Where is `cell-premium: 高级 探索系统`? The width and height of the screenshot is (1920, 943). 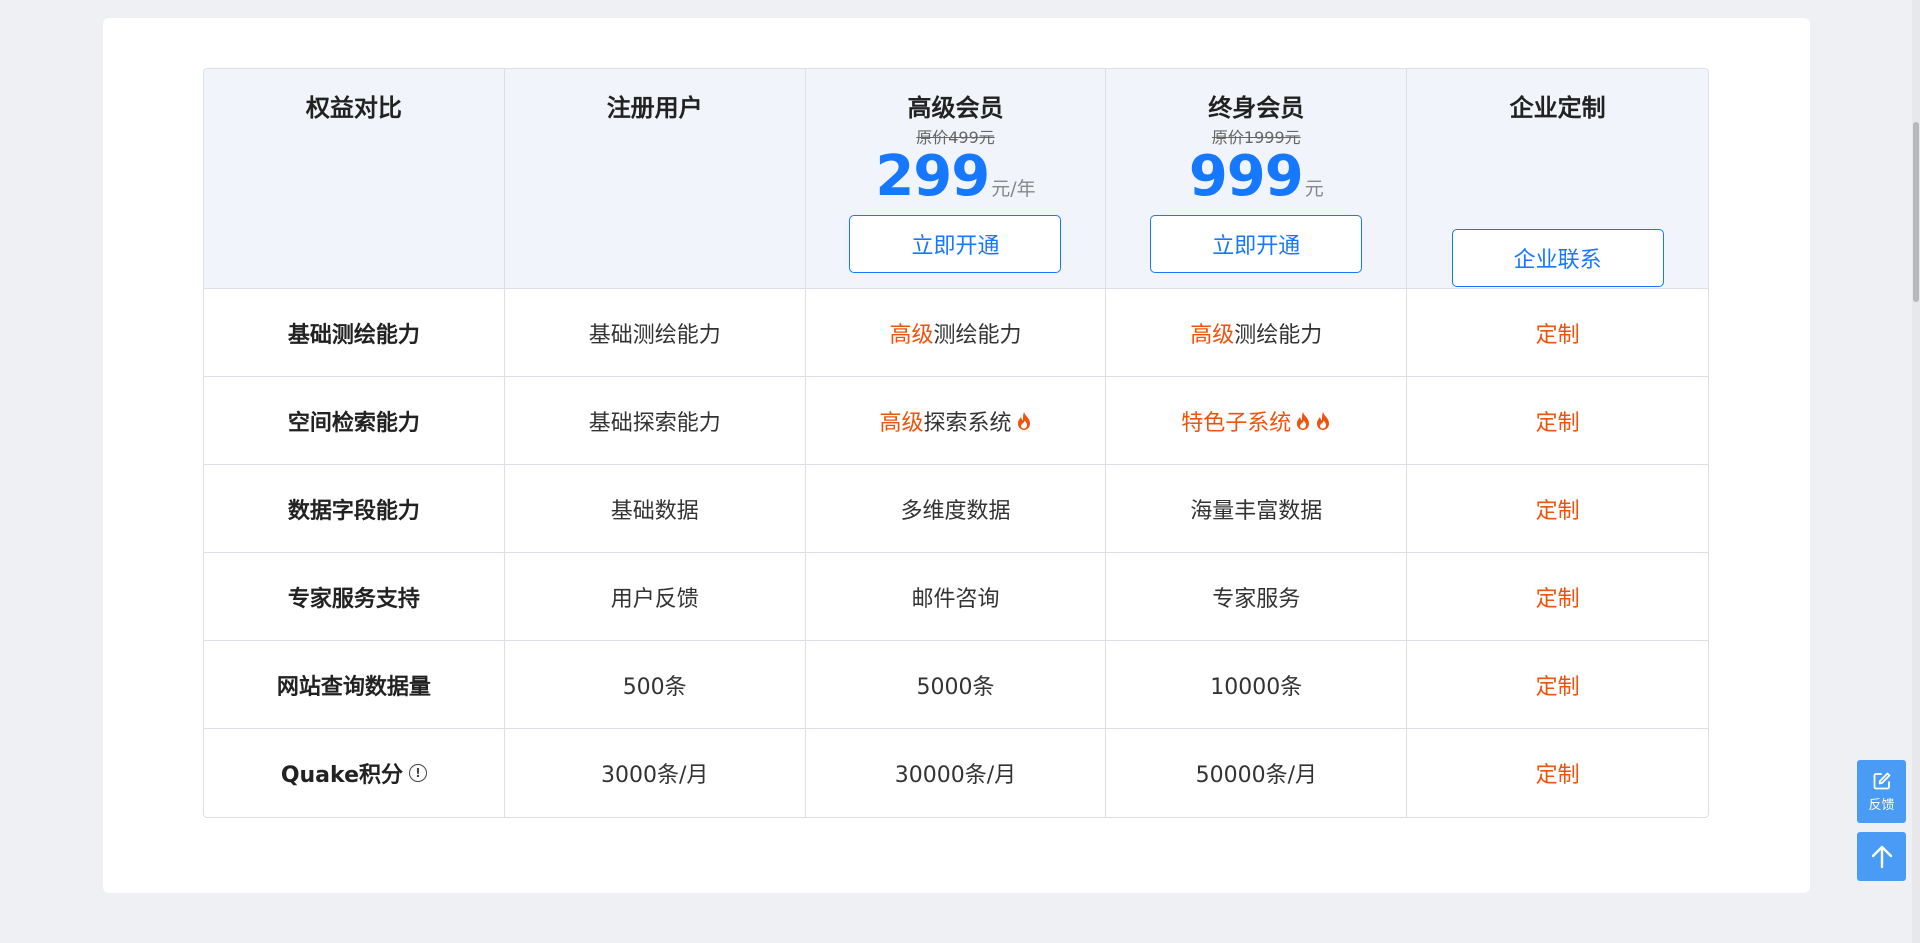 cell-premium: 高级 探索系统 is located at coordinates (956, 421).